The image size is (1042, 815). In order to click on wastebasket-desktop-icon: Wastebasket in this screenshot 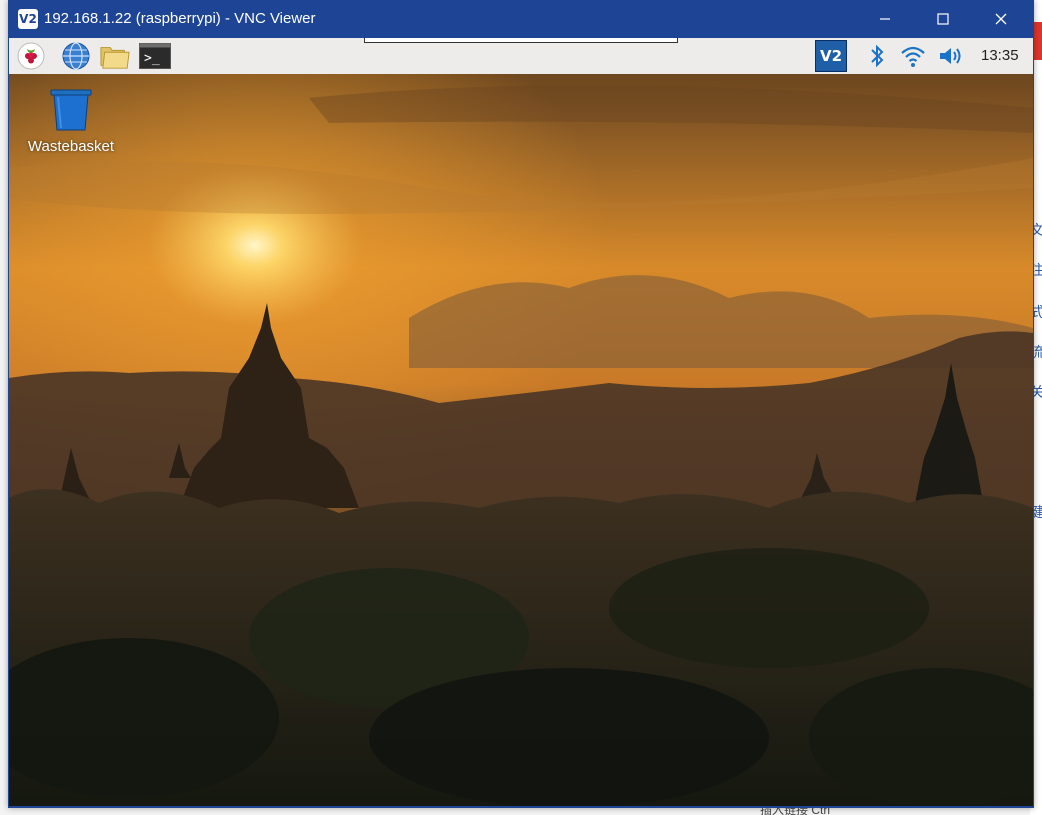, I will do `click(71, 123)`.